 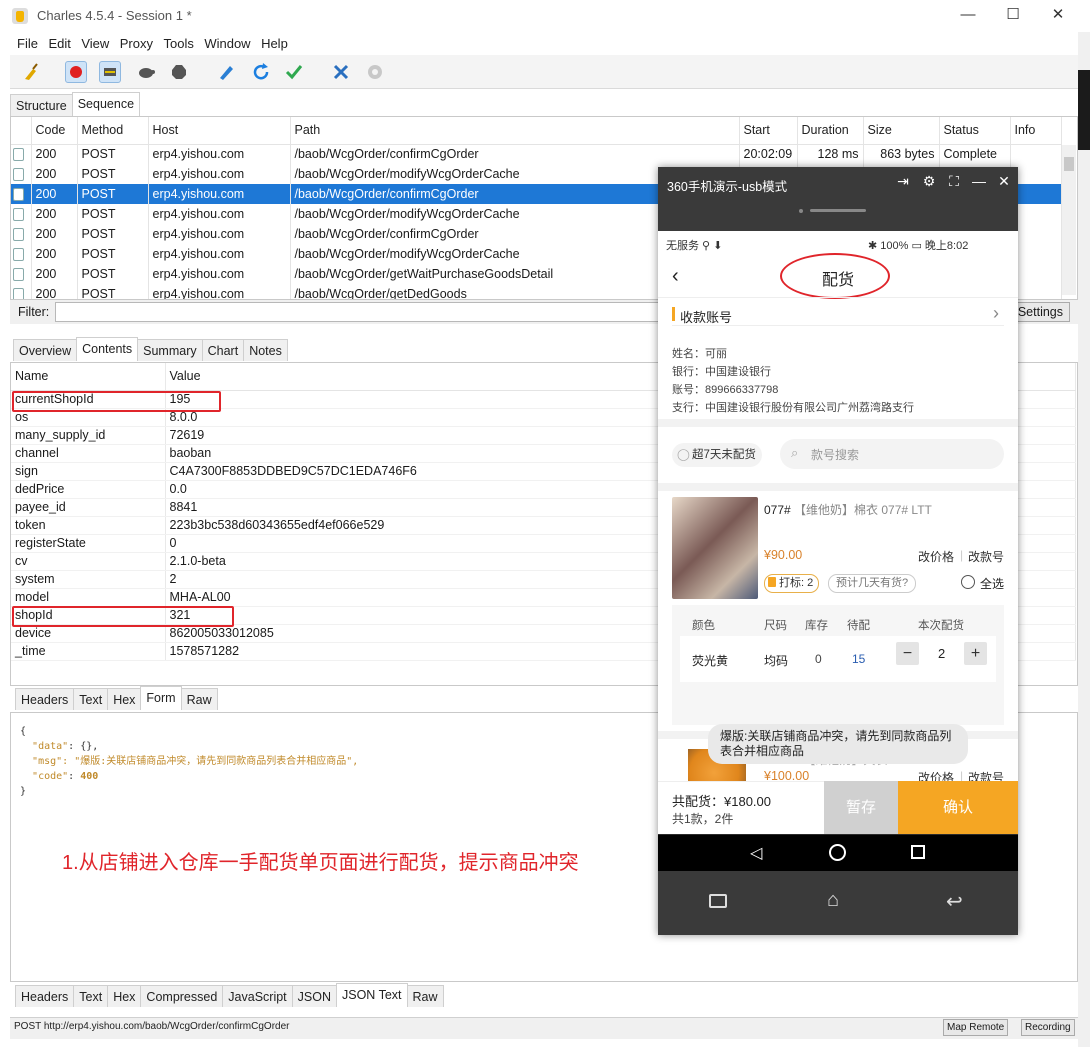 I want to click on menu-bar: File Edit View Proxy Tools Window Help, so click(x=544, y=44).